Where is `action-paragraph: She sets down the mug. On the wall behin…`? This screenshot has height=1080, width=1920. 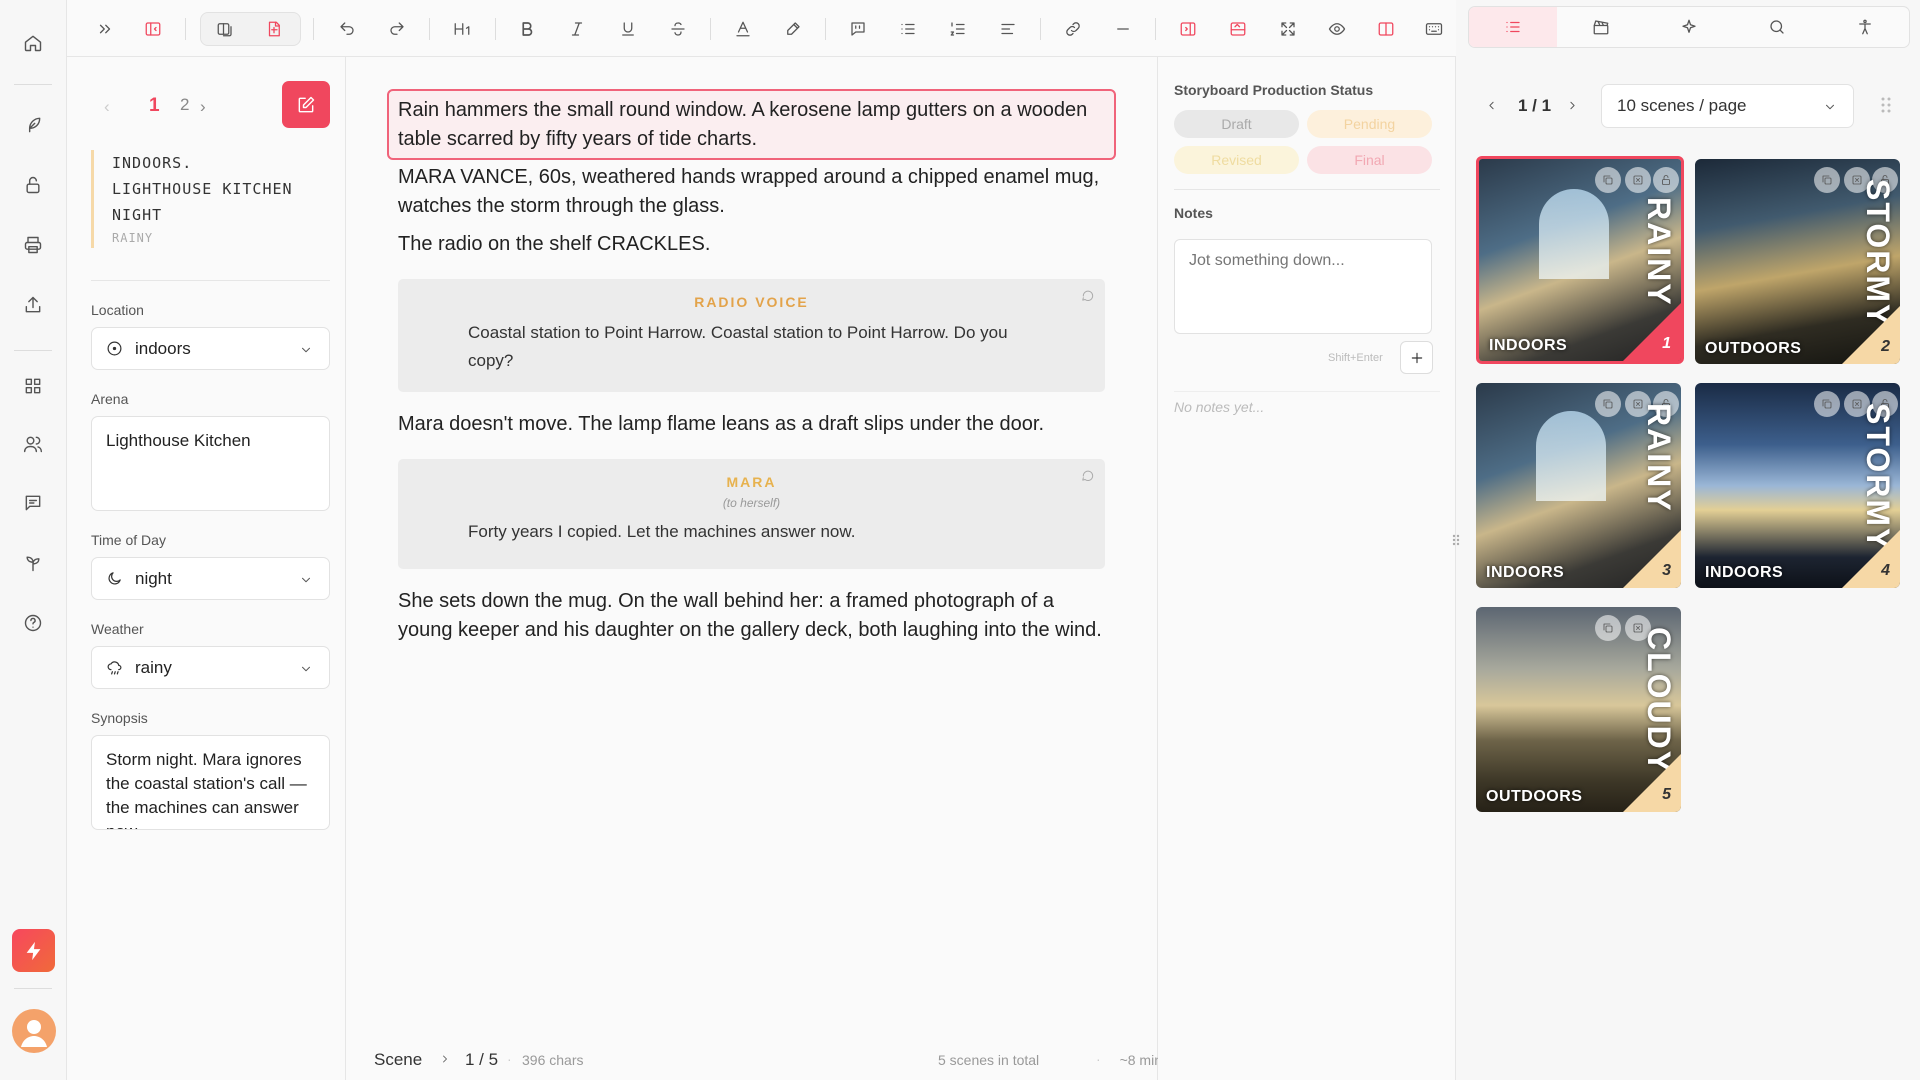 action-paragraph: She sets down the mug. On the wall behin… is located at coordinates (750, 616).